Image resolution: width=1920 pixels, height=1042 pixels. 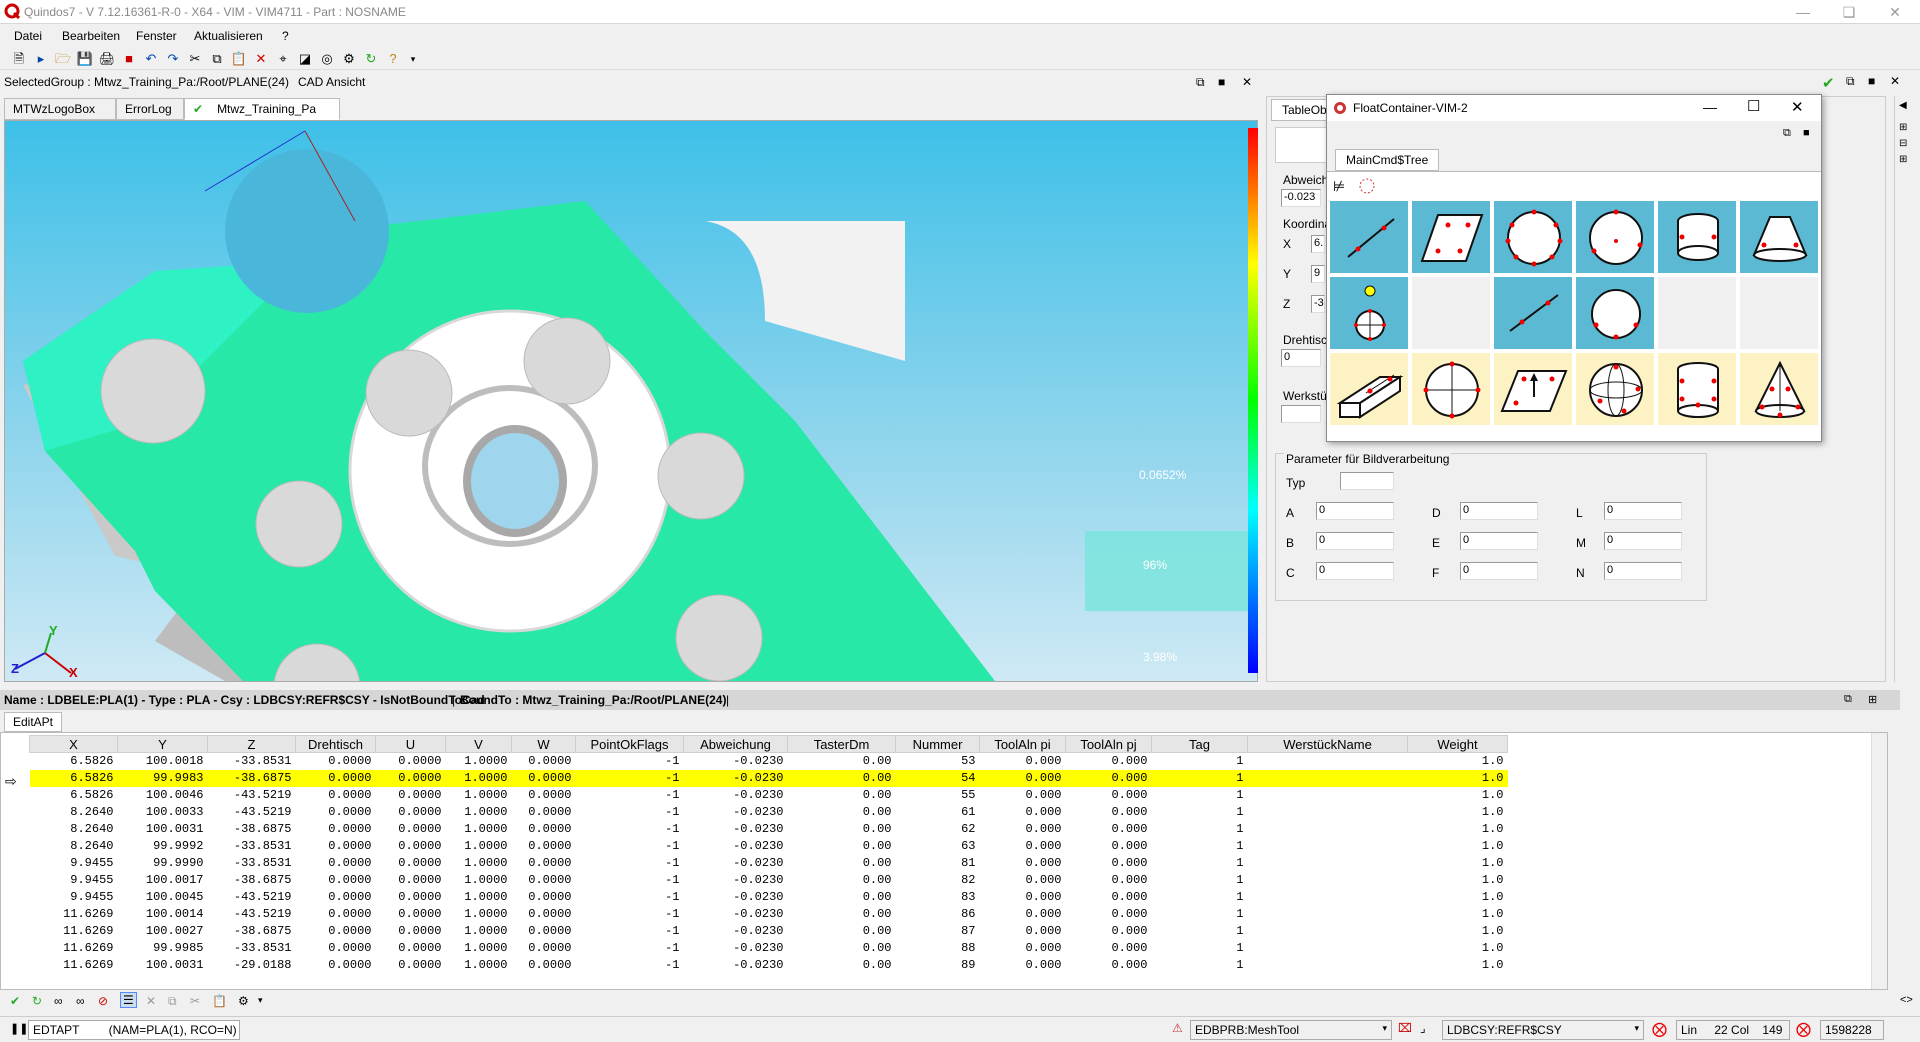 What do you see at coordinates (1301, 414) in the screenshot?
I see `werkstueck-field` at bounding box center [1301, 414].